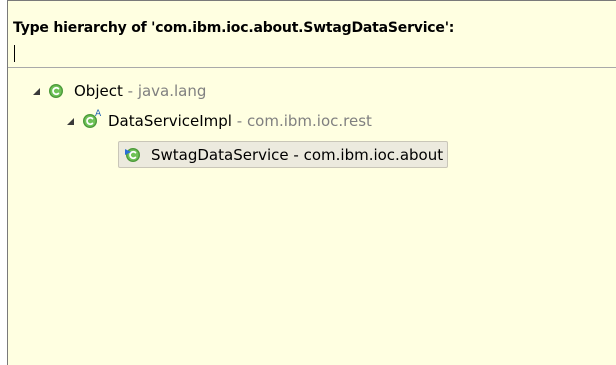 This screenshot has width=616, height=365. I want to click on tree-row-object: Object - java.lang, so click(118, 91).